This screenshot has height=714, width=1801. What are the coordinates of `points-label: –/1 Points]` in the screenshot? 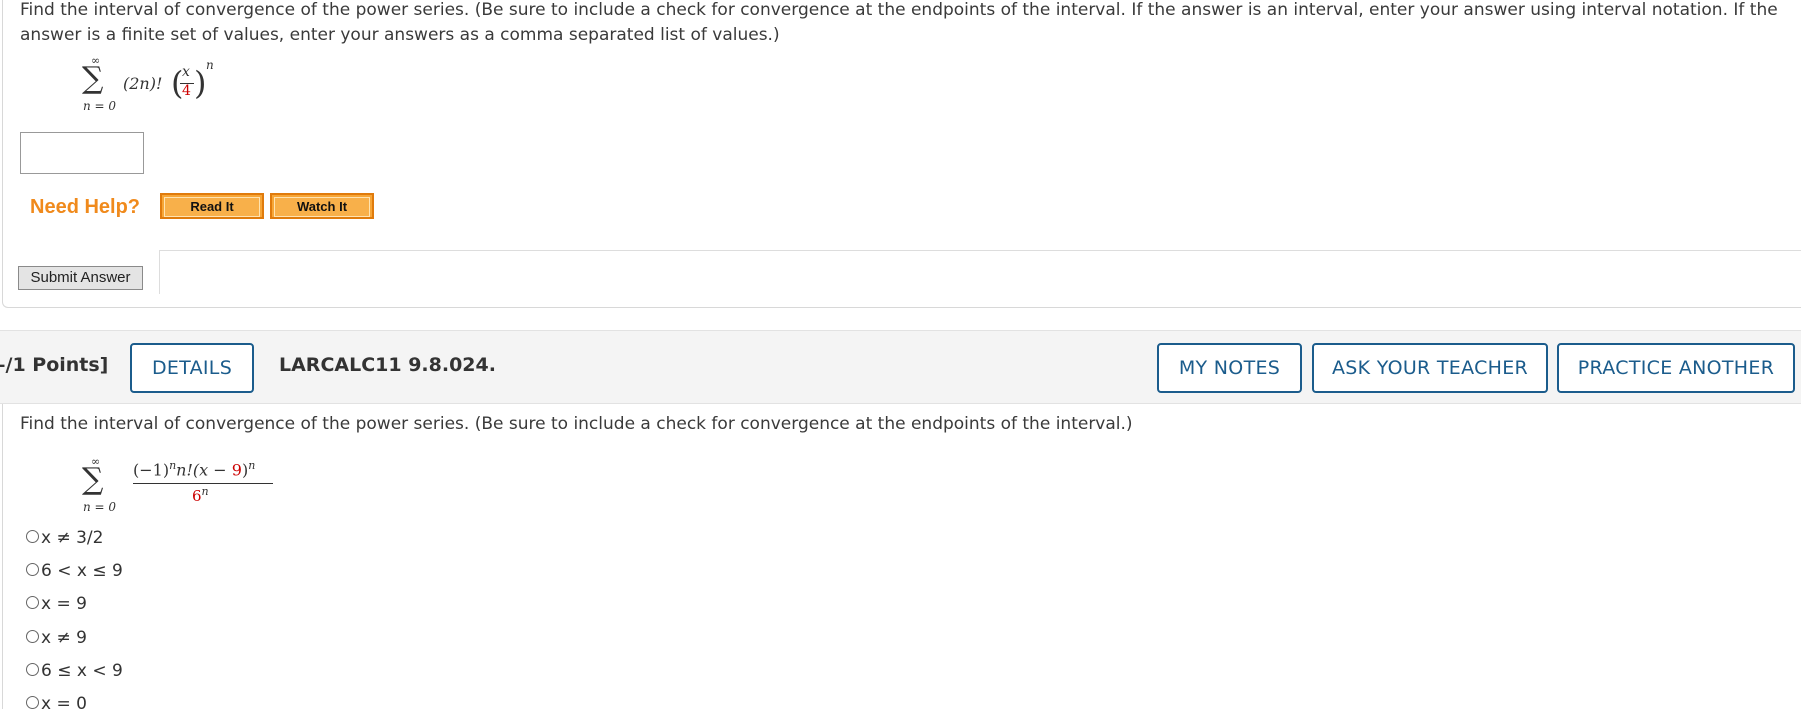 It's located at (54, 365).